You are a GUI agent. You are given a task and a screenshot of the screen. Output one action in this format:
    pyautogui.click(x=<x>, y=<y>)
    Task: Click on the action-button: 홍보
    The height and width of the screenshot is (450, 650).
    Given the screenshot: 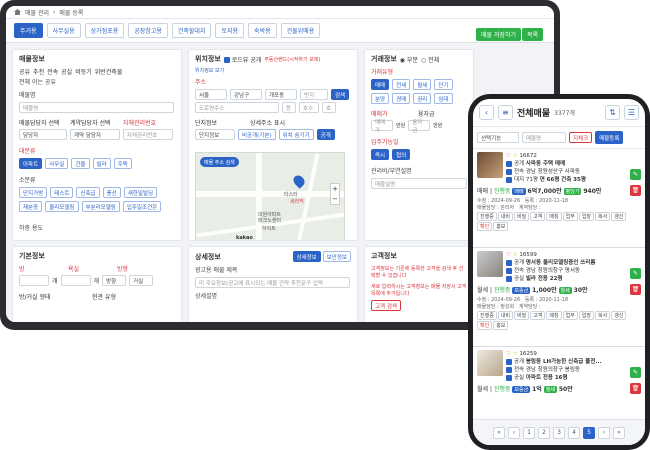 What is the action you would take?
    pyautogui.click(x=501, y=325)
    